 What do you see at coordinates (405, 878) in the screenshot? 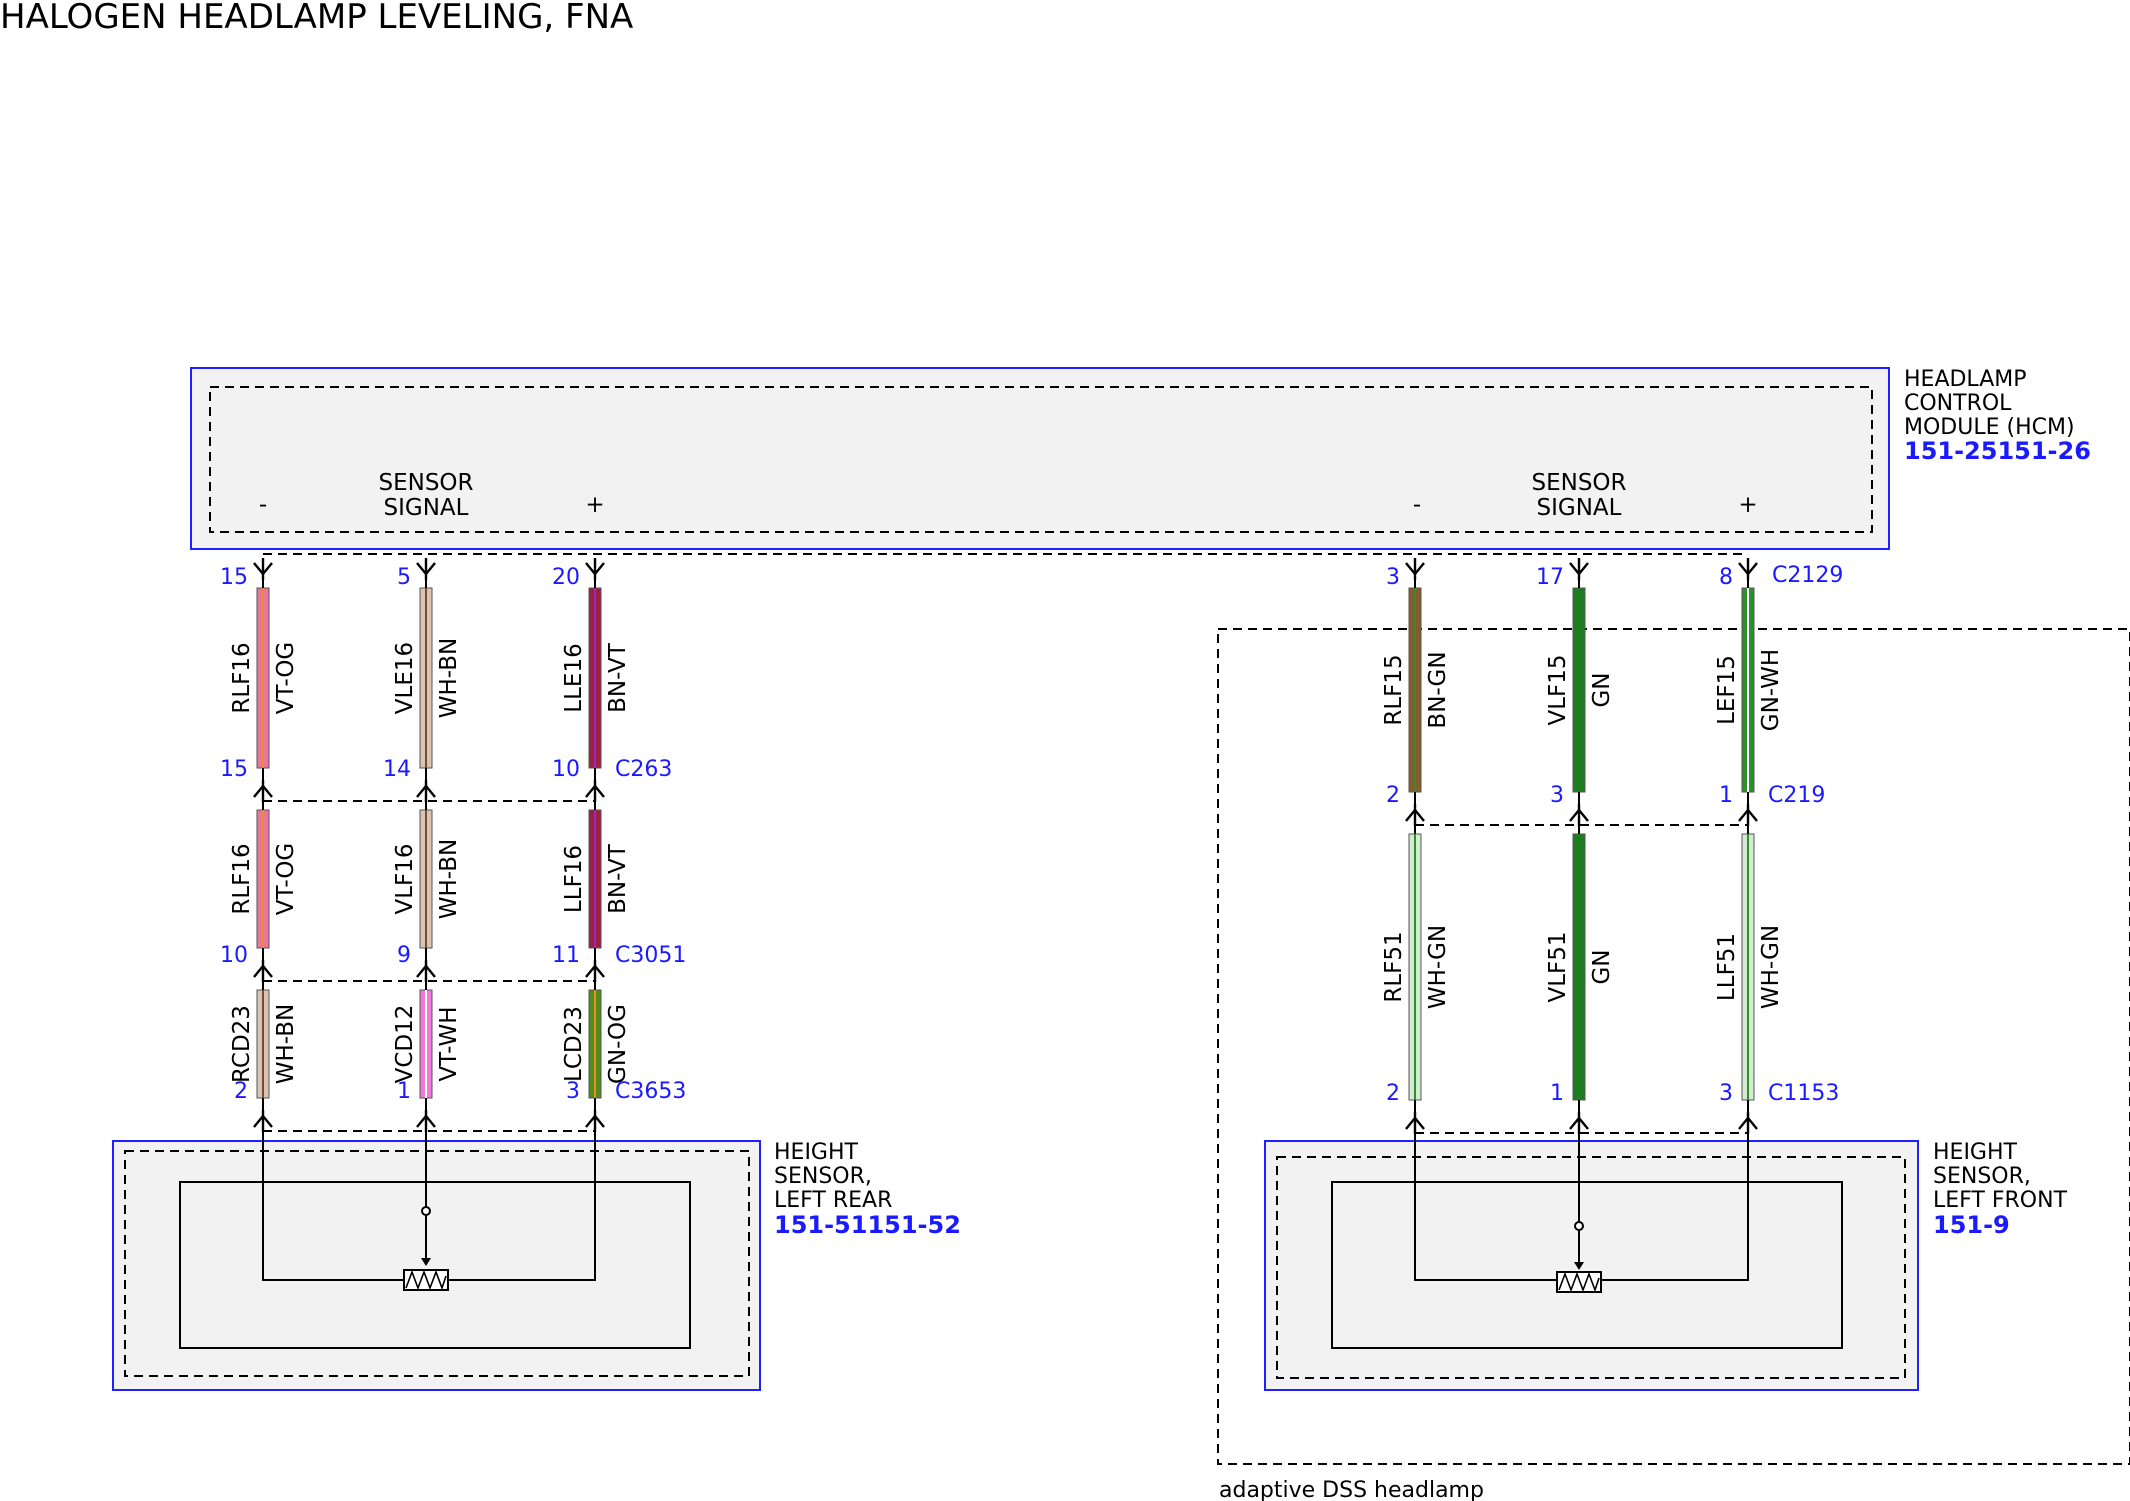
I see `rear-seg1-wire1-circuit: VLF16` at bounding box center [405, 878].